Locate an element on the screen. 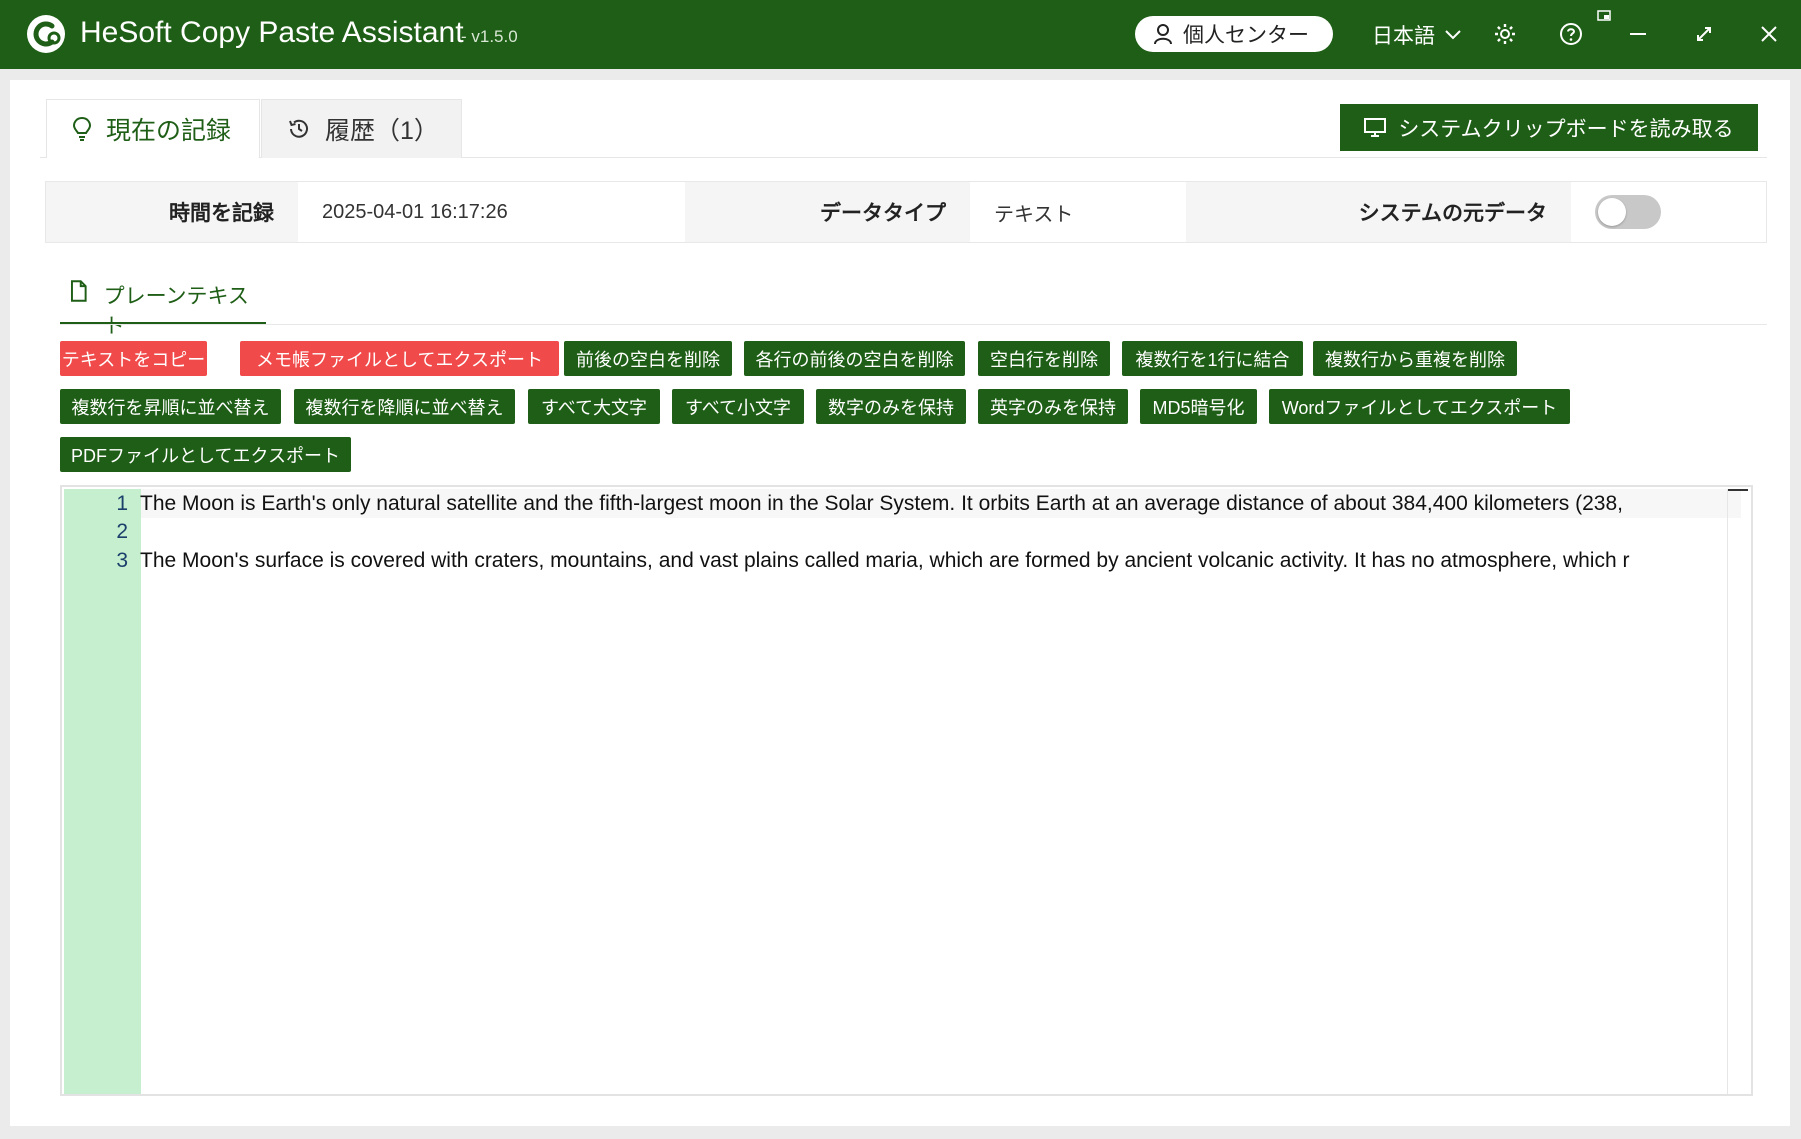  line-number: 2 is located at coordinates (122, 531).